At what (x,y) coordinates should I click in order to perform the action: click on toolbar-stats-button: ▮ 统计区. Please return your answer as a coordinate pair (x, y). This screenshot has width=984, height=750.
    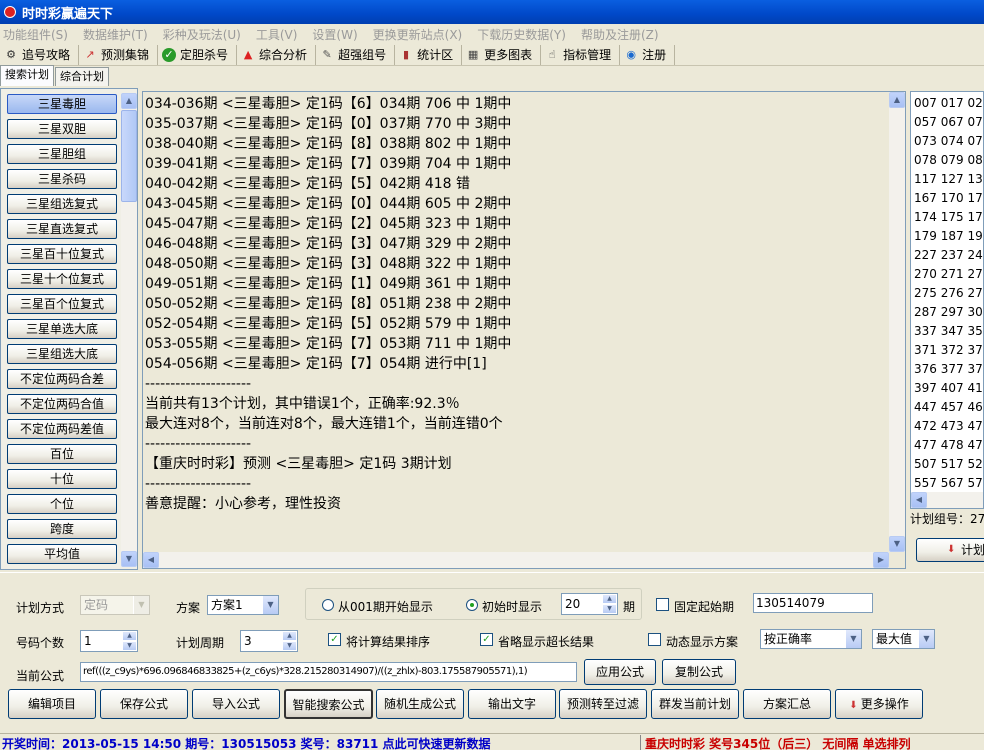
    Looking at the image, I should click on (429, 54).